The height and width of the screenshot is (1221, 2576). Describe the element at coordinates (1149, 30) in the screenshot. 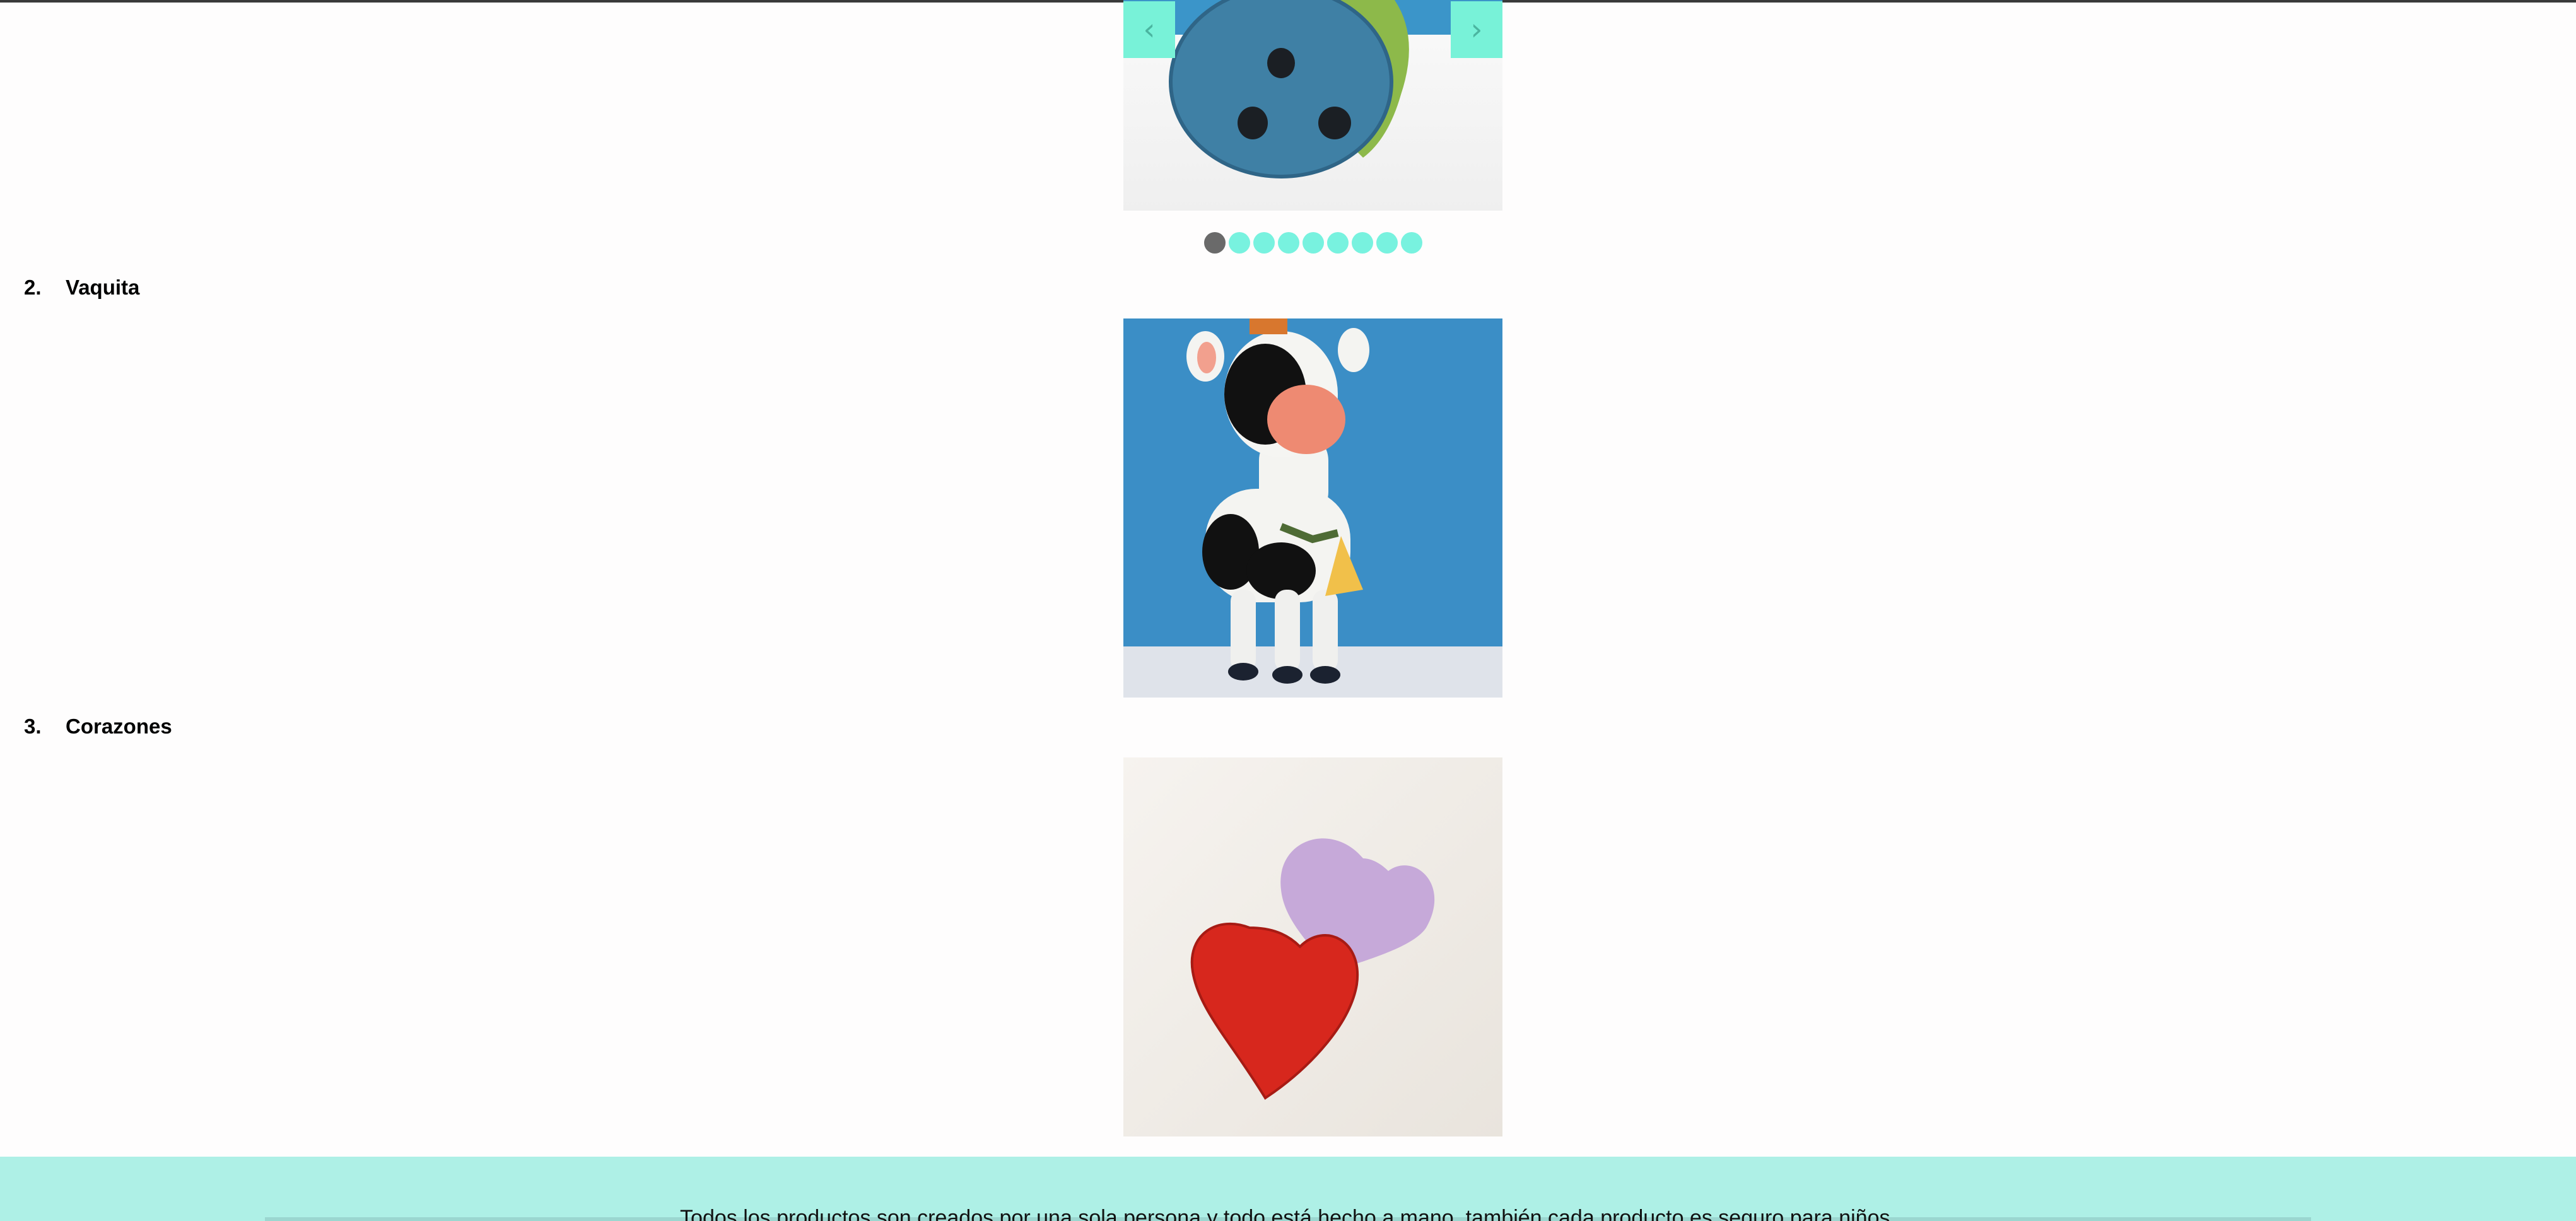

I see `carousel-prev-button: ‹` at that location.